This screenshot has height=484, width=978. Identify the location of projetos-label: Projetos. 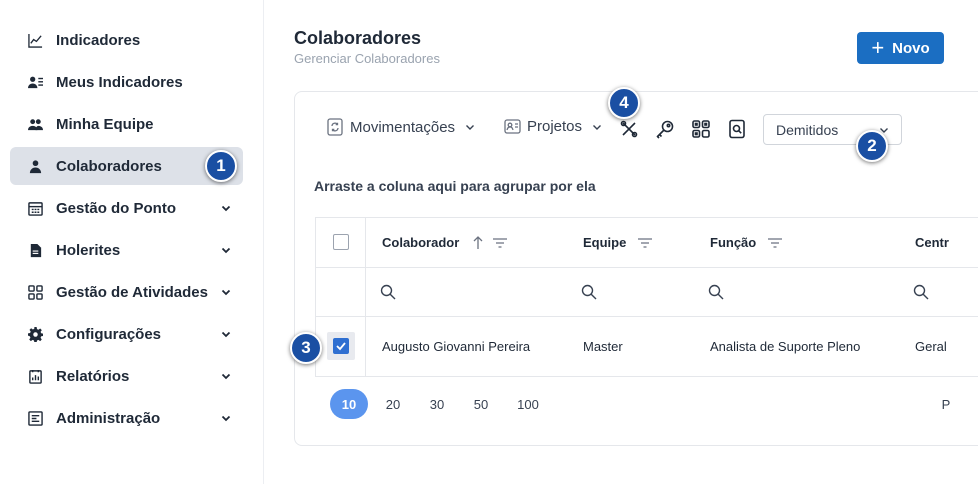
(555, 126).